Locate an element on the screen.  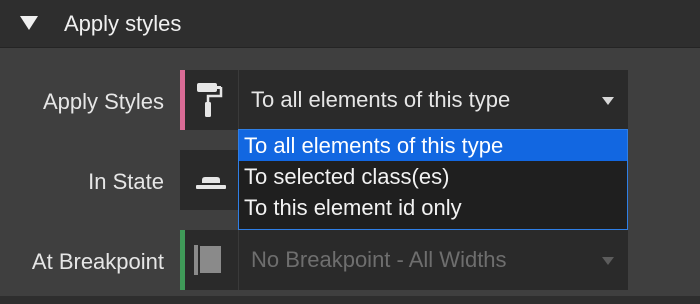
at-breakpoint-label: At Breakpoint is located at coordinates (97, 261).